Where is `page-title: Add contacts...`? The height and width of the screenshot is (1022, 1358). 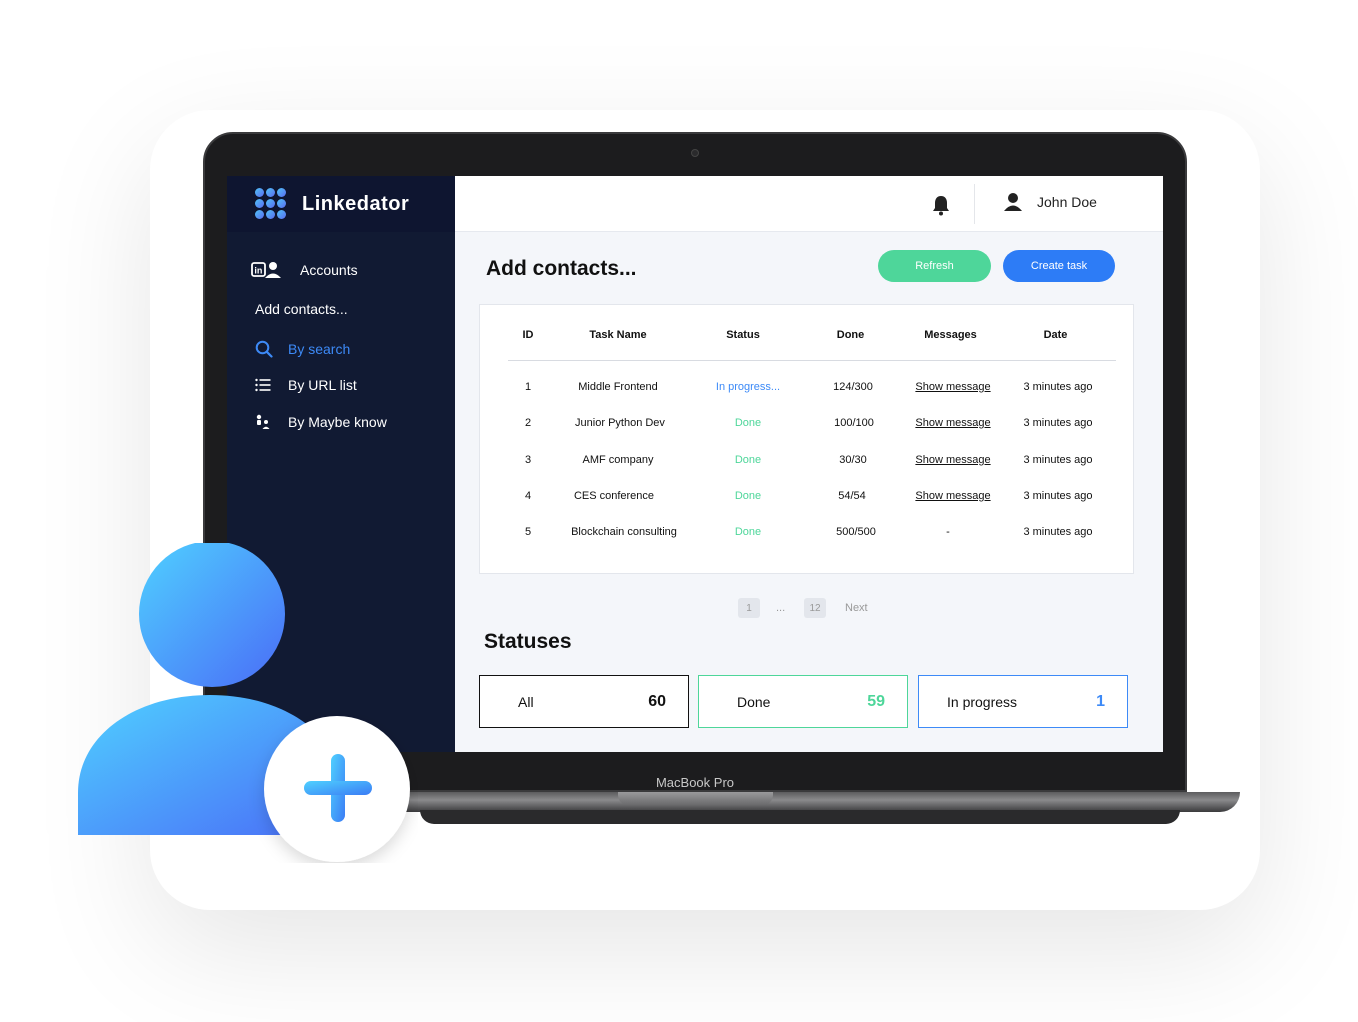
page-title: Add contacts... is located at coordinates (561, 268).